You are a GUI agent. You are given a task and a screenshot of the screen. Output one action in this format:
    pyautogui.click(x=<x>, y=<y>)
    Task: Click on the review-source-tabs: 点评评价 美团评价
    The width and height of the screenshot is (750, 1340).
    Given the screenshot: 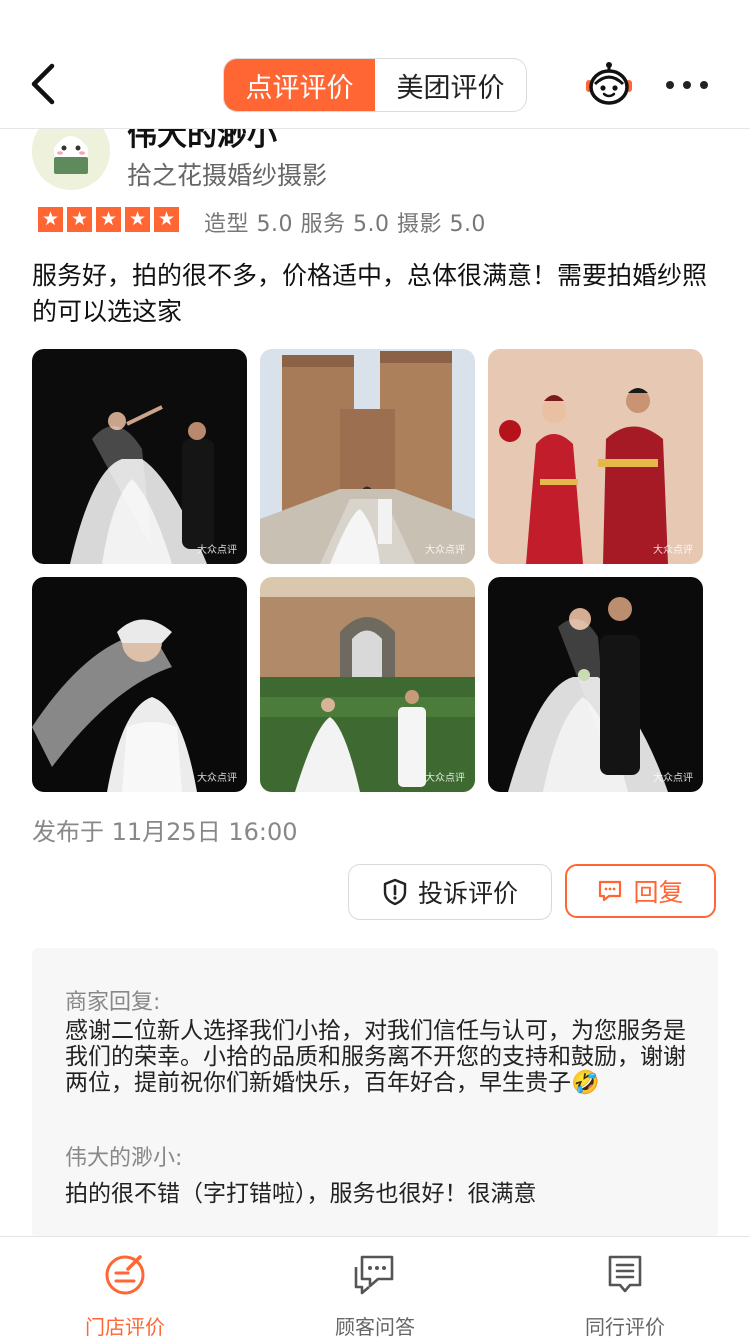 What is the action you would take?
    pyautogui.click(x=375, y=85)
    